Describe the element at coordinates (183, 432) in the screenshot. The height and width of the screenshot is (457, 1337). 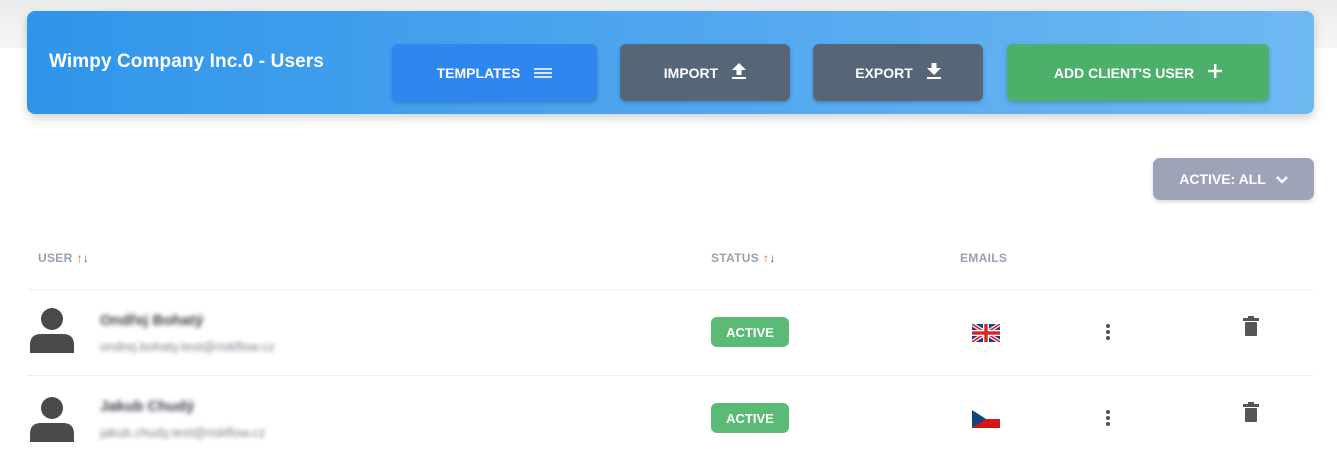
I see `user-email: jakub.chudy.test@riskflow.cz` at that location.